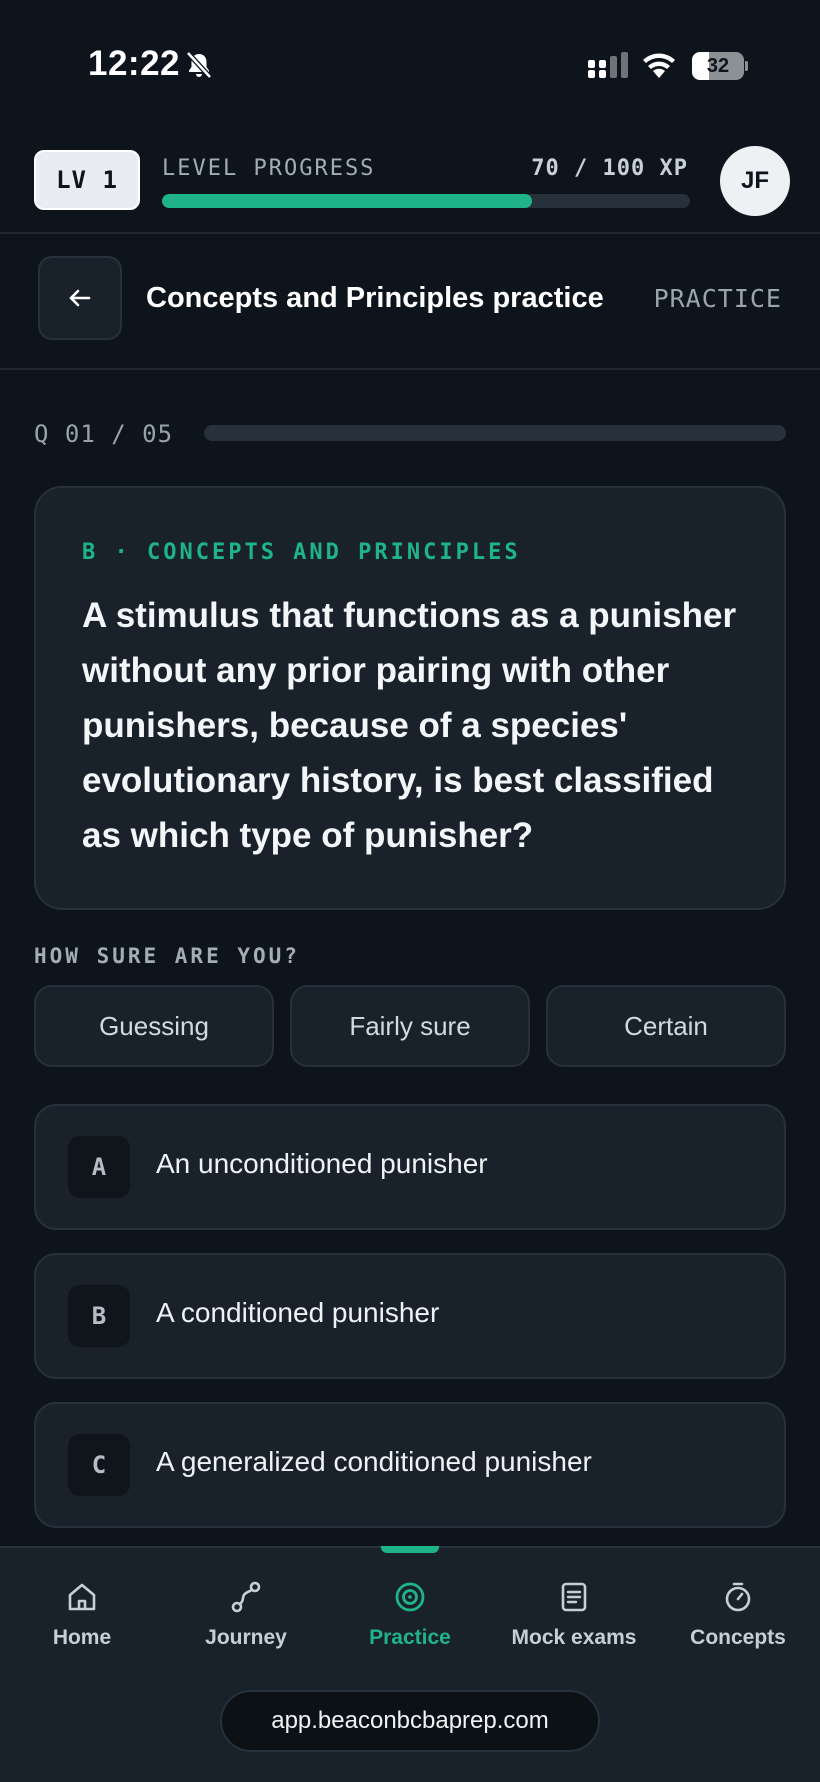  What do you see at coordinates (246, 1637) in the screenshot?
I see `nav-label: Journey` at bounding box center [246, 1637].